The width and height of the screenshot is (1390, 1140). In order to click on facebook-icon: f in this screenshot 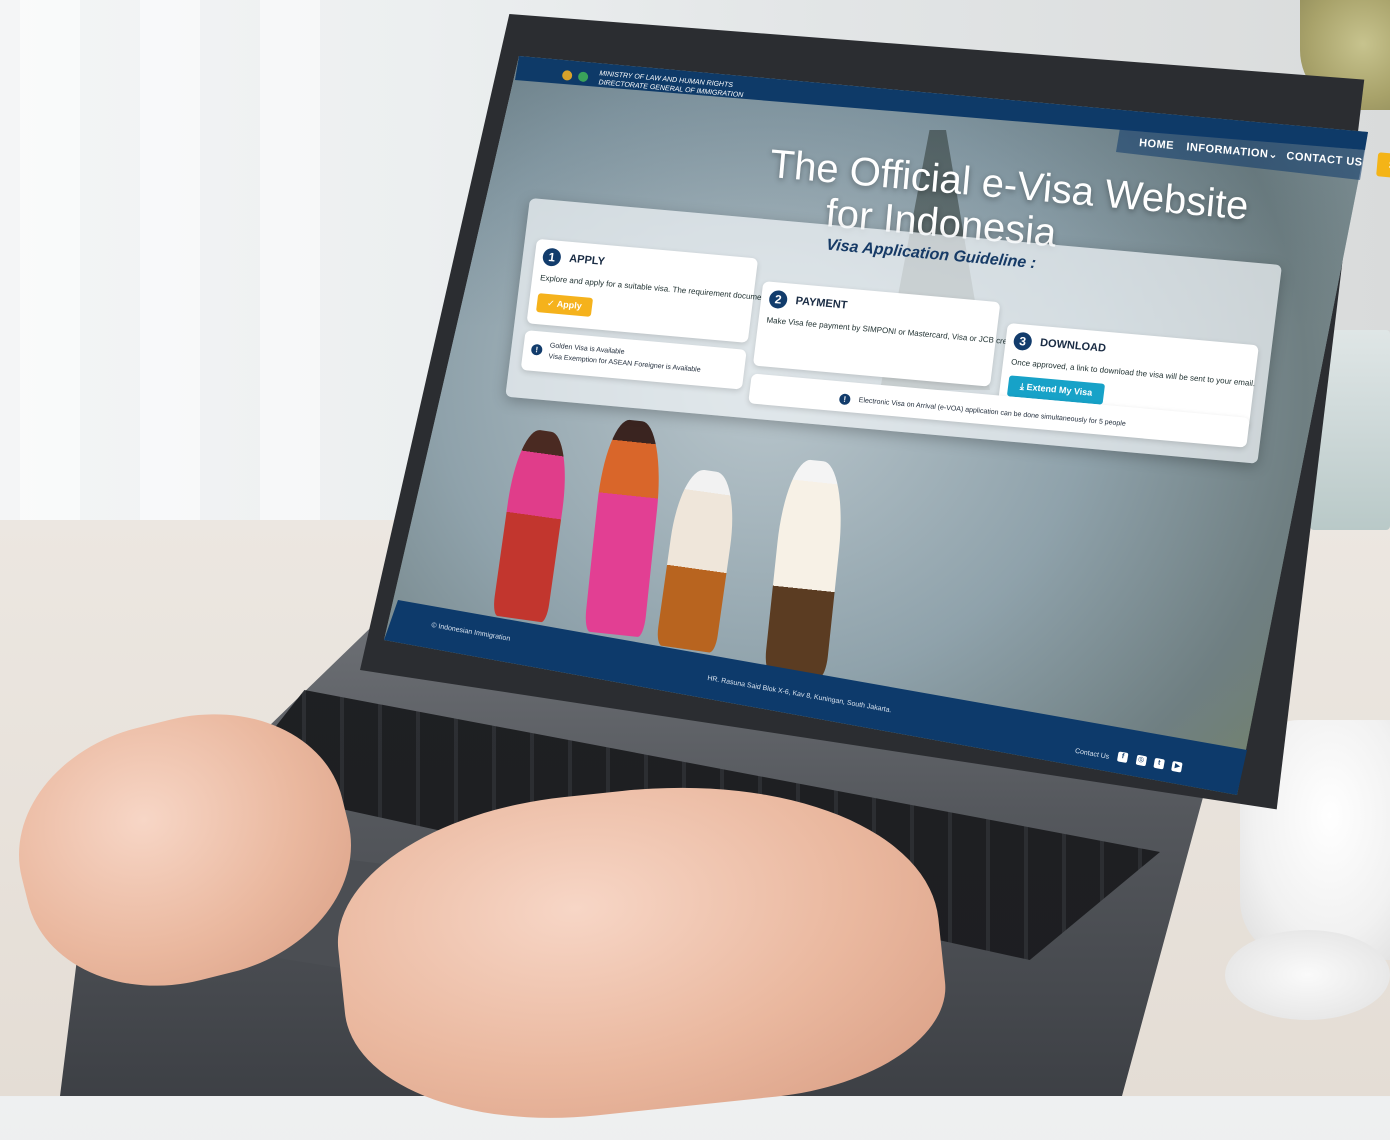, I will do `click(1123, 757)`.